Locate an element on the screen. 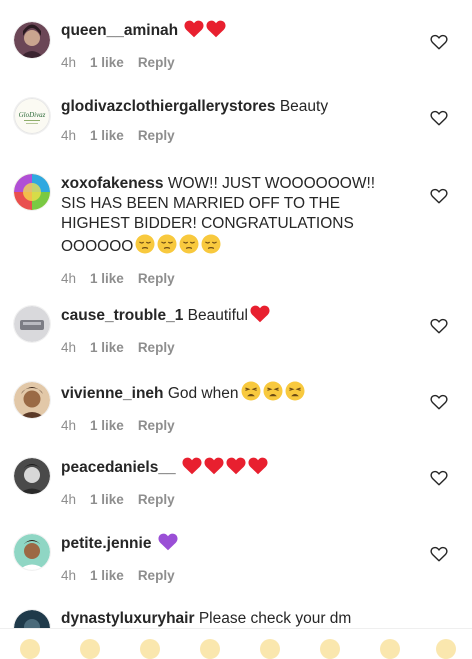 The image size is (472, 659). comment-username: petite.jennie is located at coordinates (106, 543).